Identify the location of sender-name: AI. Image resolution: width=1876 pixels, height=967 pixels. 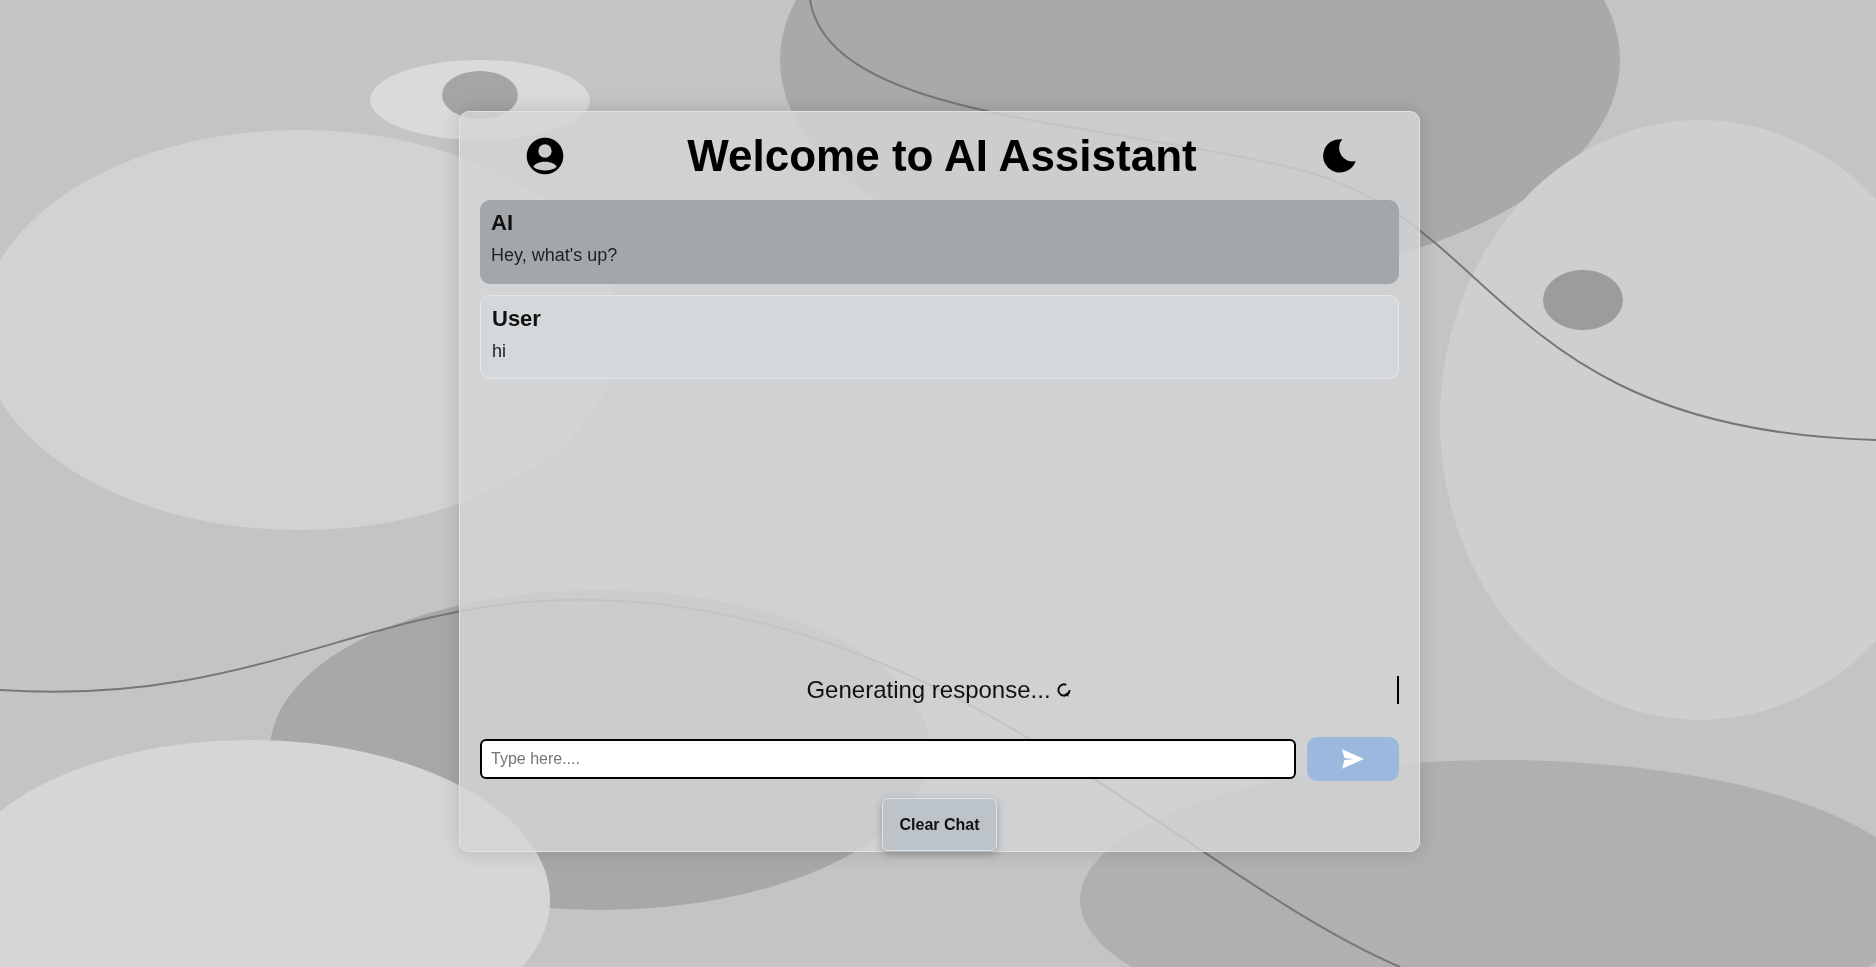
(502, 223).